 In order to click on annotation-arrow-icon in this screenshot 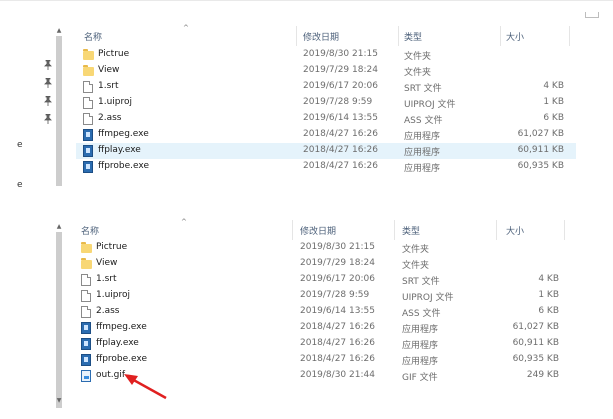, I will do `click(145, 387)`.